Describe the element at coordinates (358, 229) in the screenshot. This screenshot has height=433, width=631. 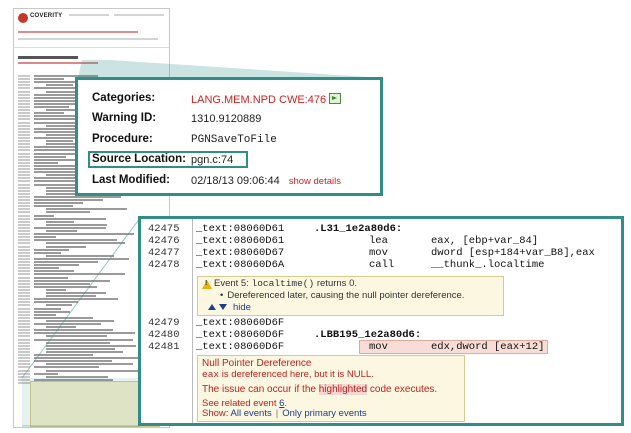
I see `code-label: .L31_1e2a80d6:` at that location.